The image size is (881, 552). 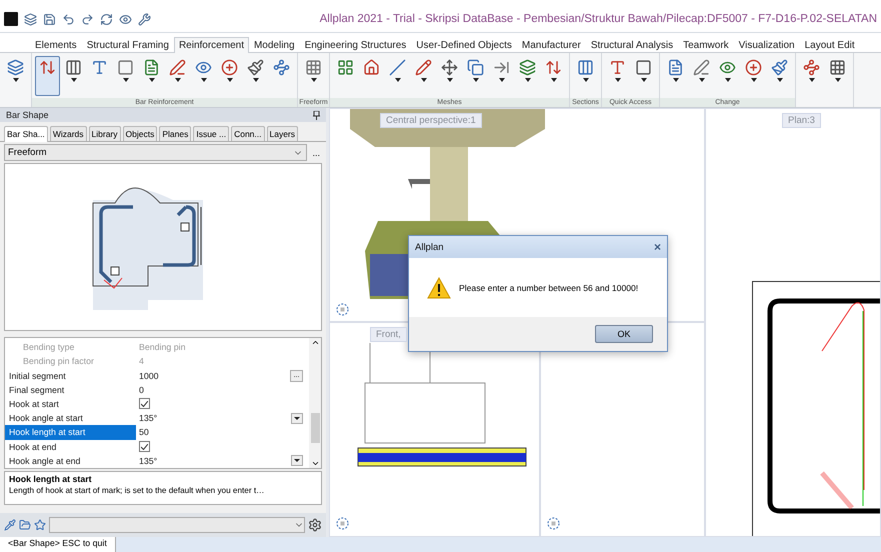 What do you see at coordinates (706, 45) in the screenshot?
I see `ribbon-tab: Teamwork` at bounding box center [706, 45].